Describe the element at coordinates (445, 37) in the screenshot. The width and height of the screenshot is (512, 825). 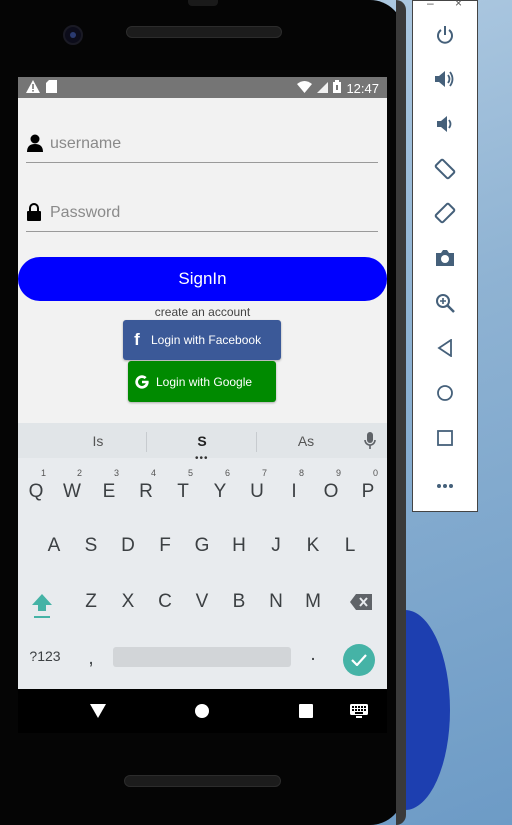
I see `power-button` at that location.